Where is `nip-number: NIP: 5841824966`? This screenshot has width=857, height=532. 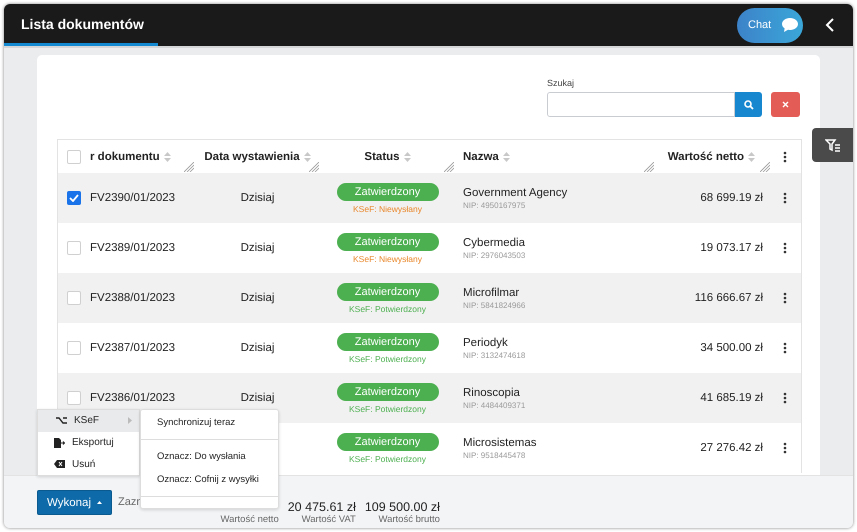
nip-number: NIP: 5841824966 is located at coordinates (494, 305).